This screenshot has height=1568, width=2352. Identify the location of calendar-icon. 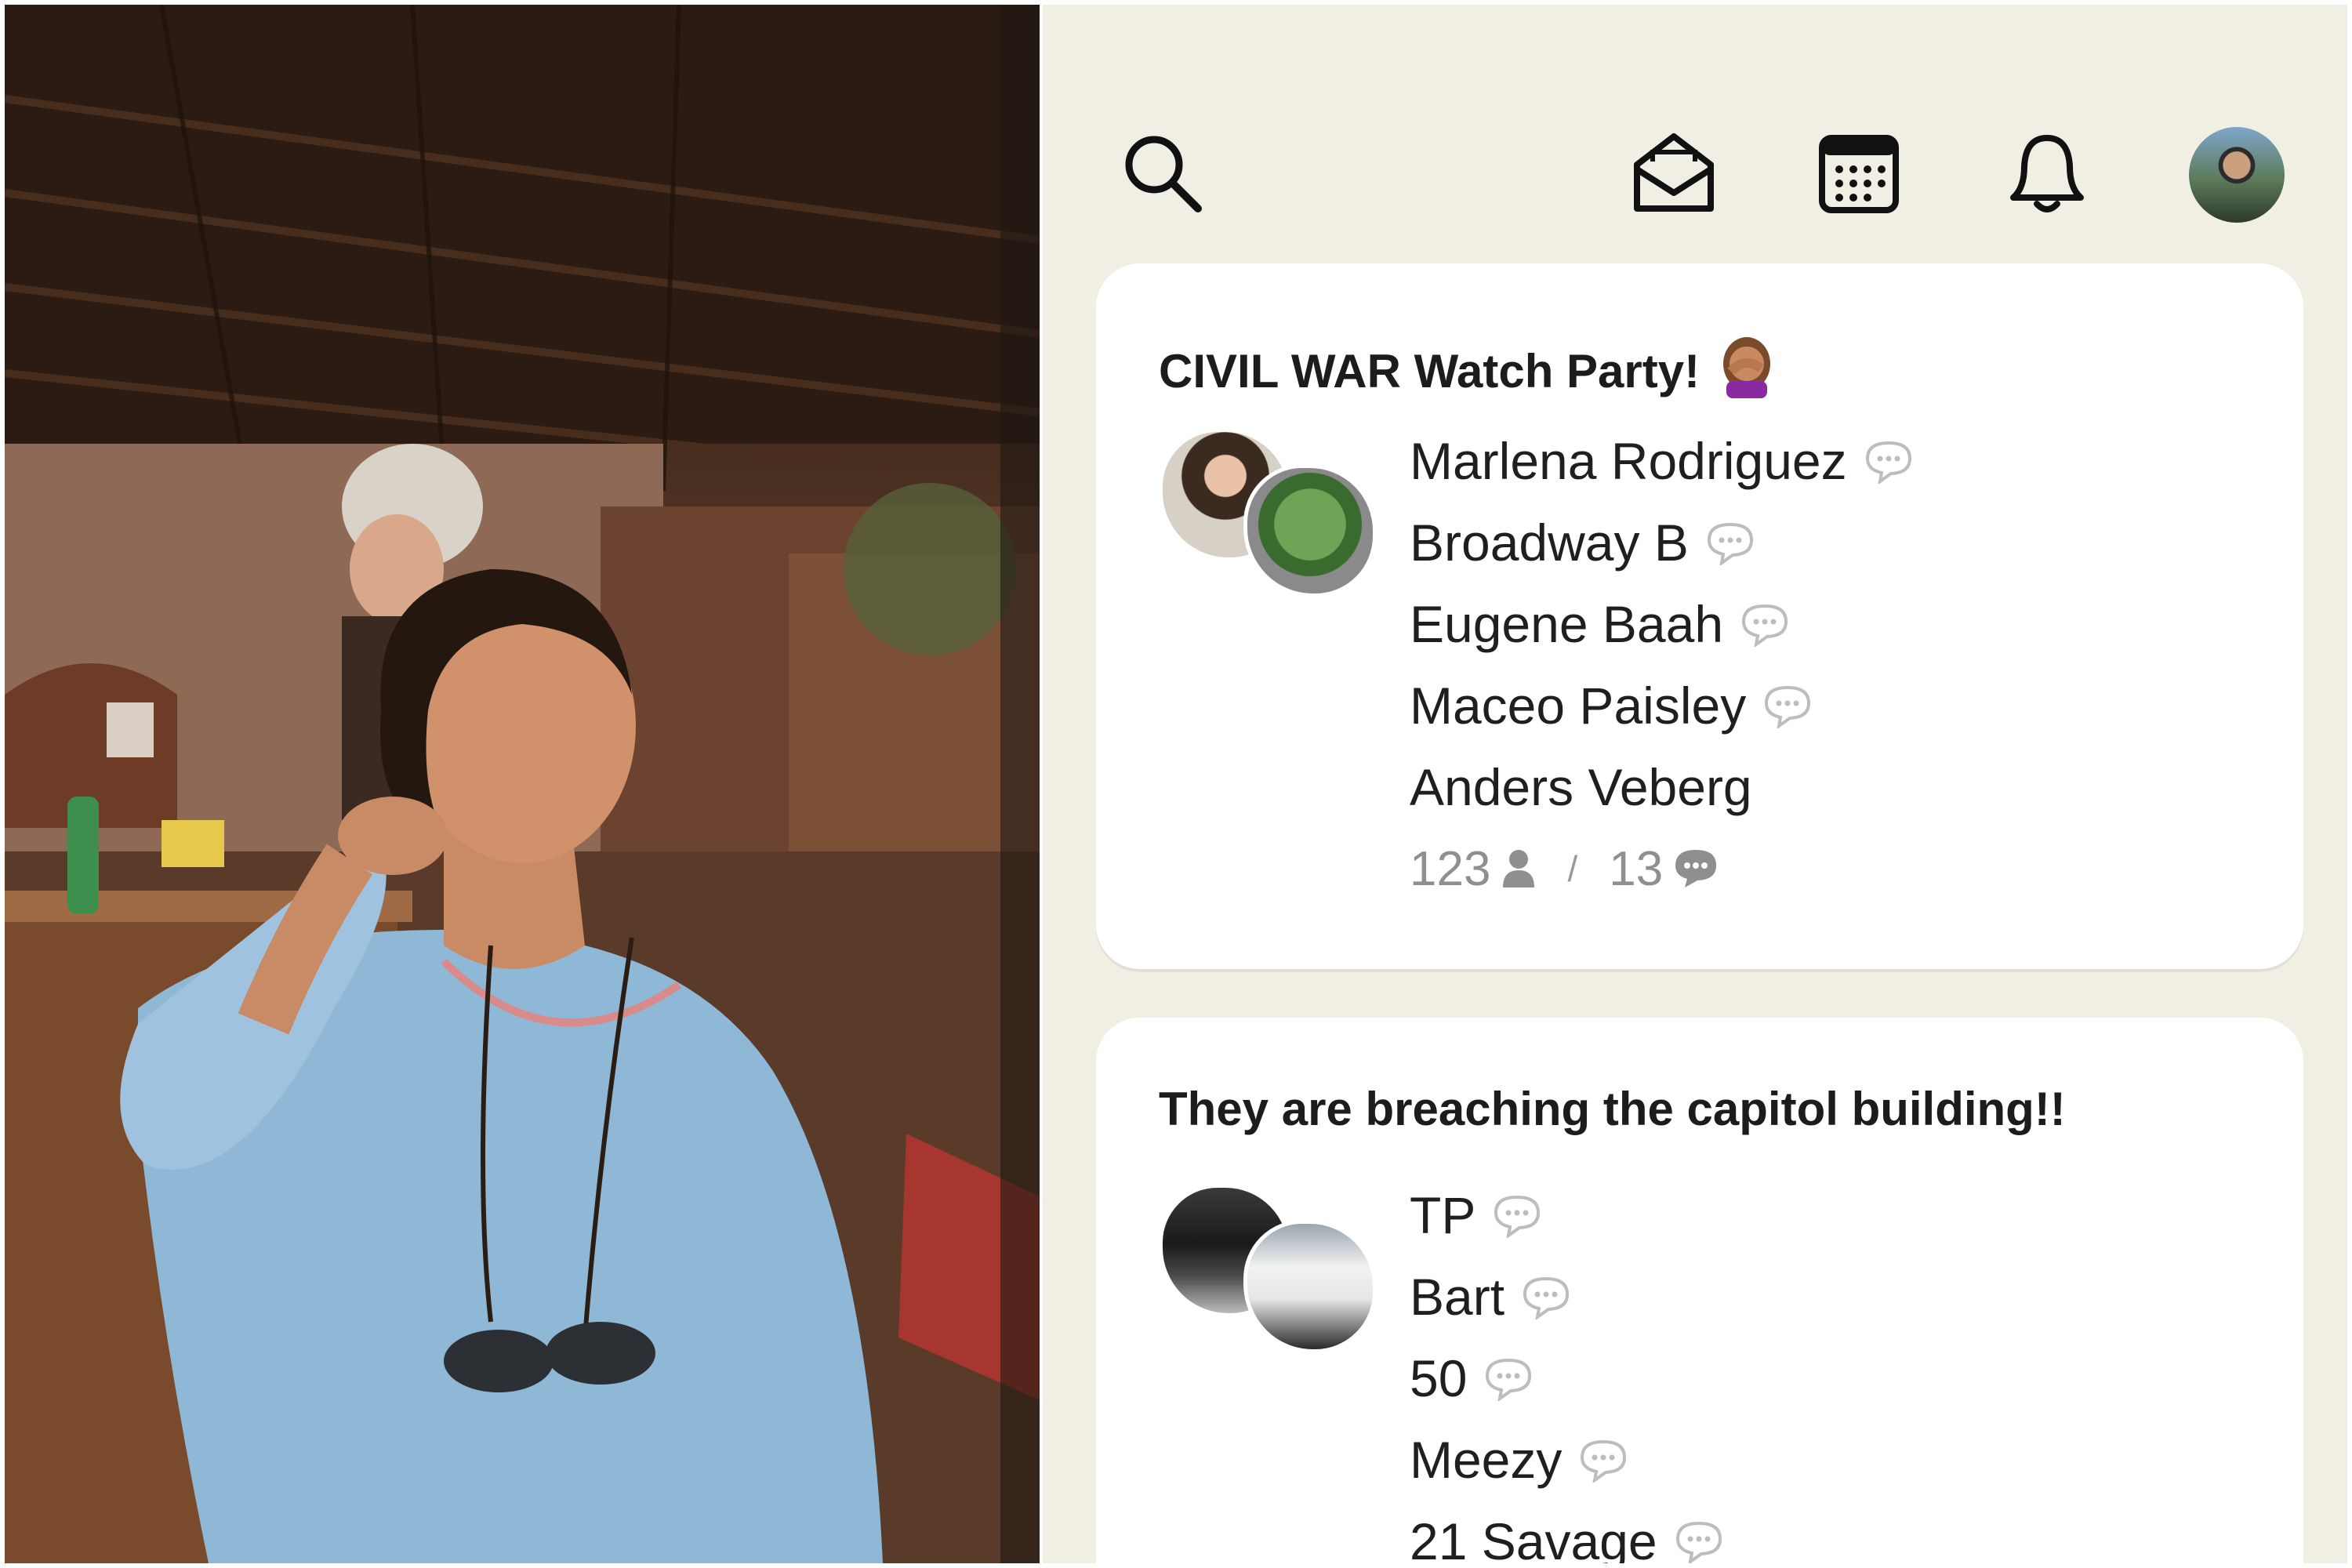
(1859, 173).